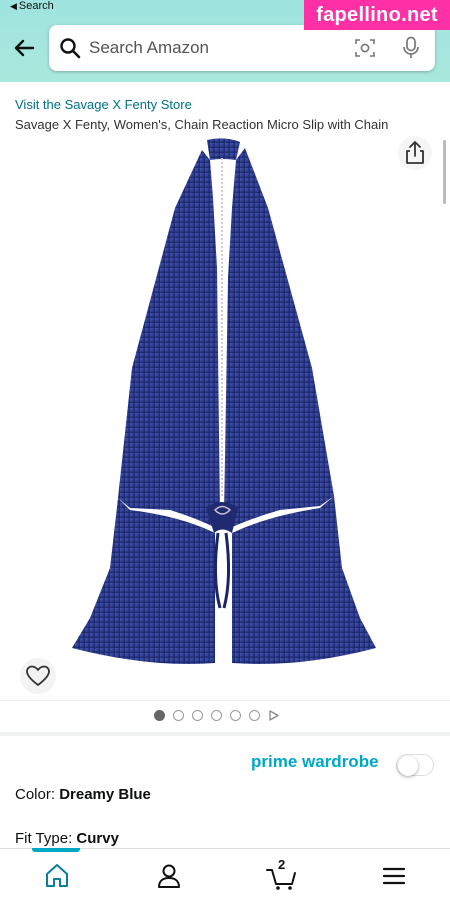 Image resolution: width=450 pixels, height=902 pixels. I want to click on share-icon, so click(415, 152).